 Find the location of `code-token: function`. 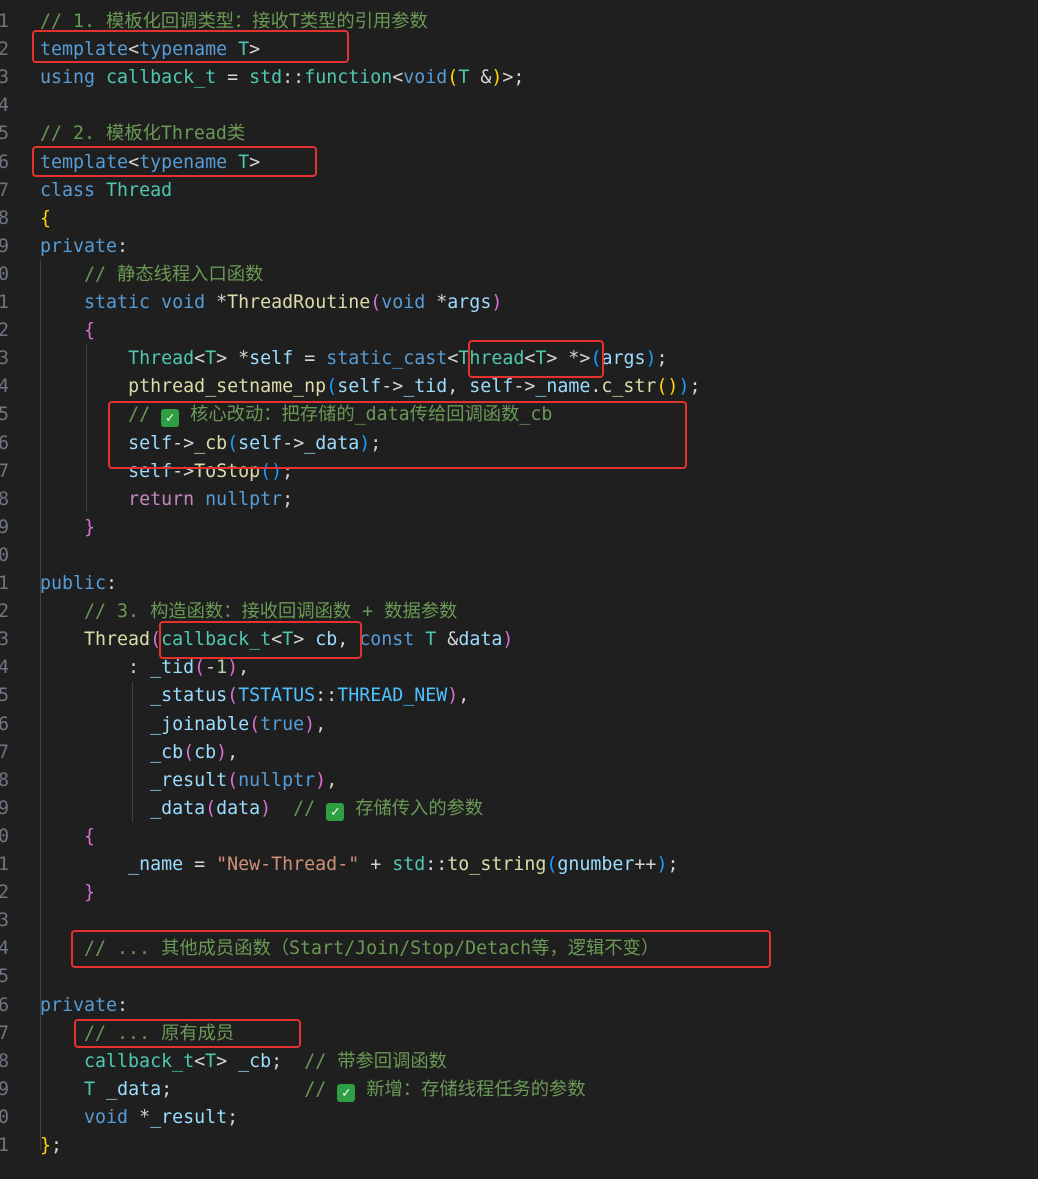

code-token: function is located at coordinates (348, 78).